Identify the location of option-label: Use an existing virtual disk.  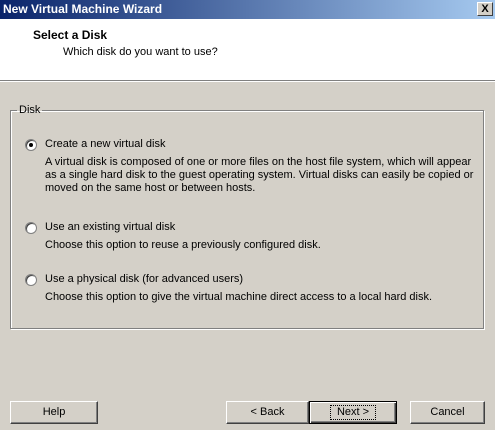
(110, 227).